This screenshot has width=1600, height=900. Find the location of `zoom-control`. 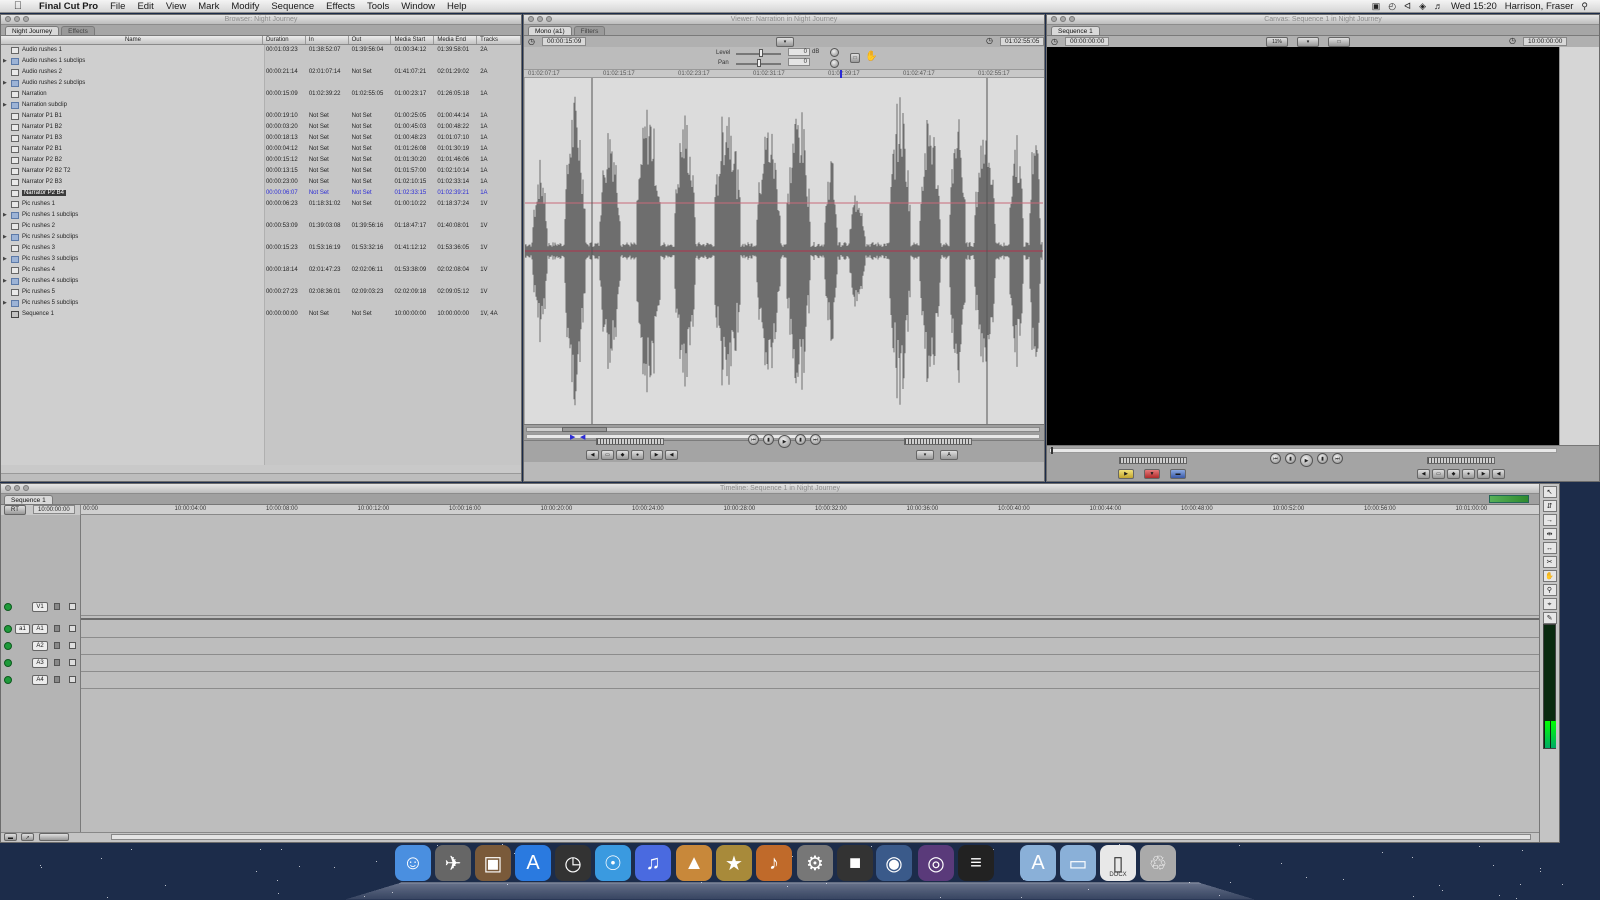

zoom-control is located at coordinates (54, 837).